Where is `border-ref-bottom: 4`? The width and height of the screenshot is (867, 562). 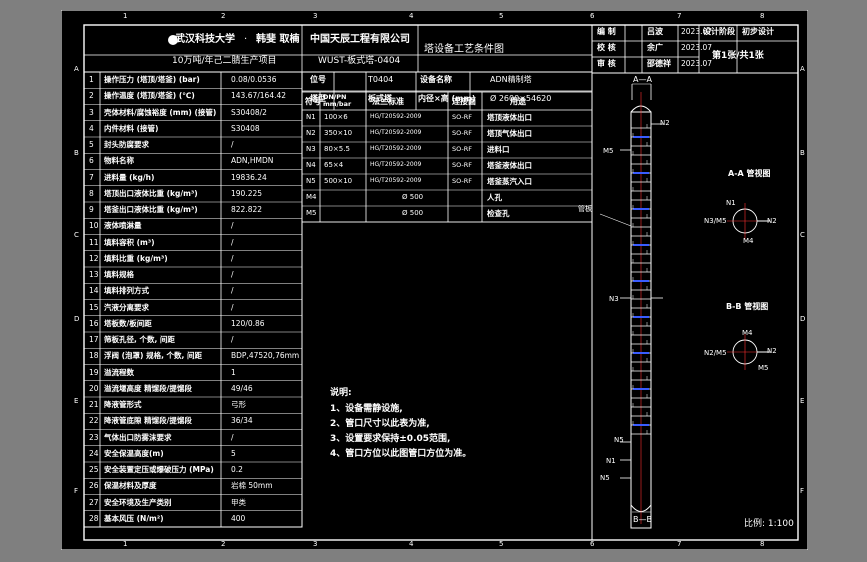 border-ref-bottom: 4 is located at coordinates (411, 544).